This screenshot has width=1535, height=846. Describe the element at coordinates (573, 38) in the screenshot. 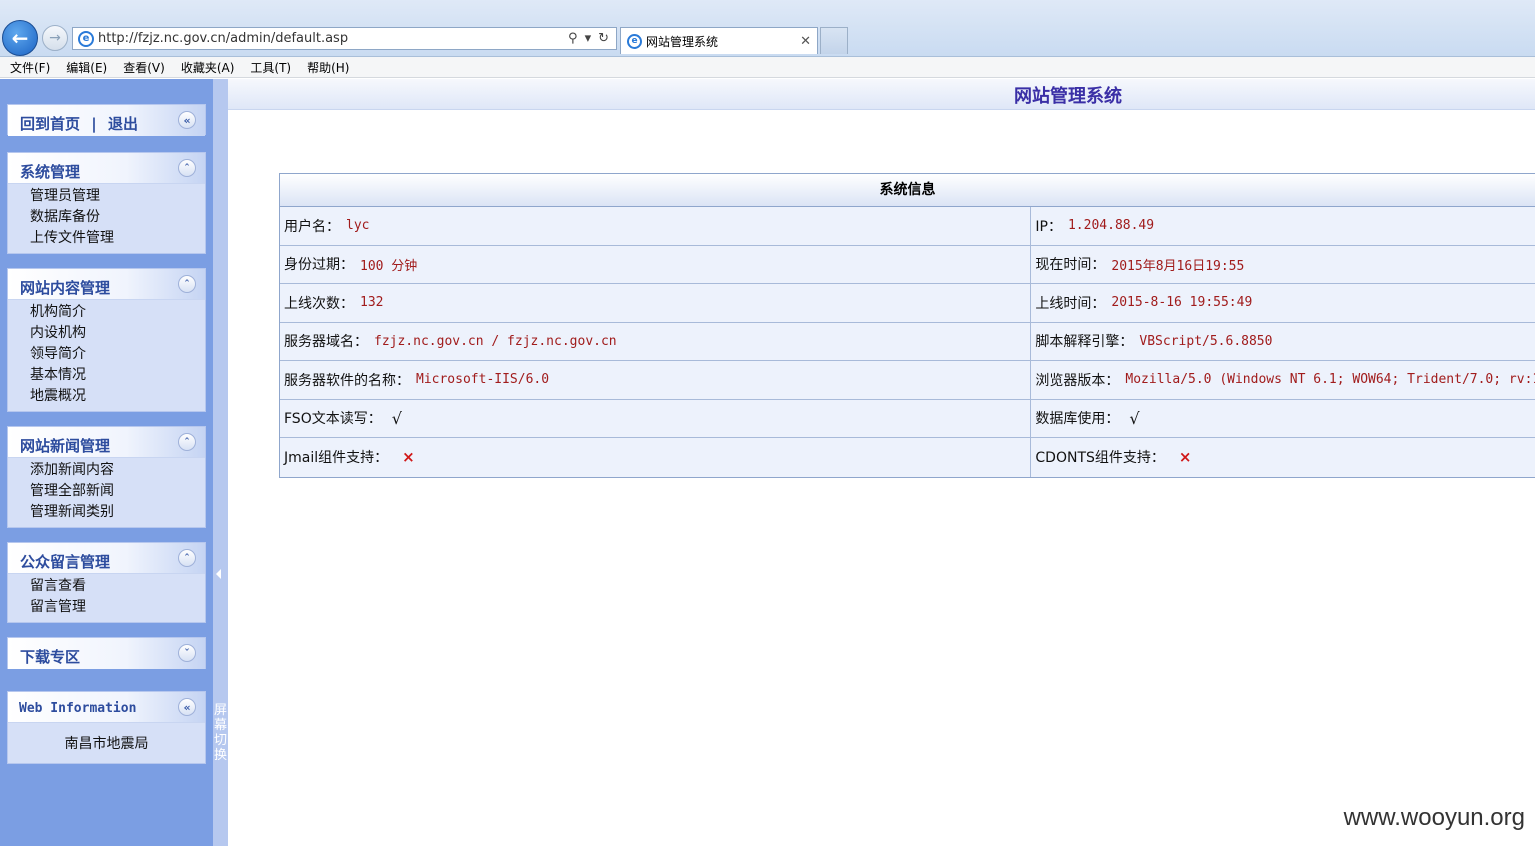

I see `search-icon: ⚲` at that location.